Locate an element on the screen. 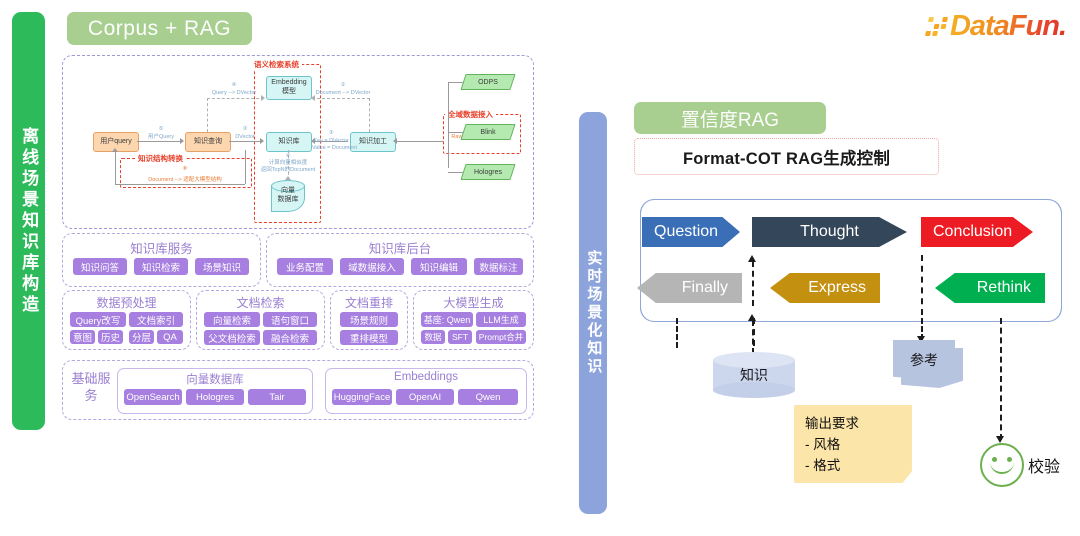 This screenshot has height=536, width=1080. edge-return-h is located at coordinates (180, 184).